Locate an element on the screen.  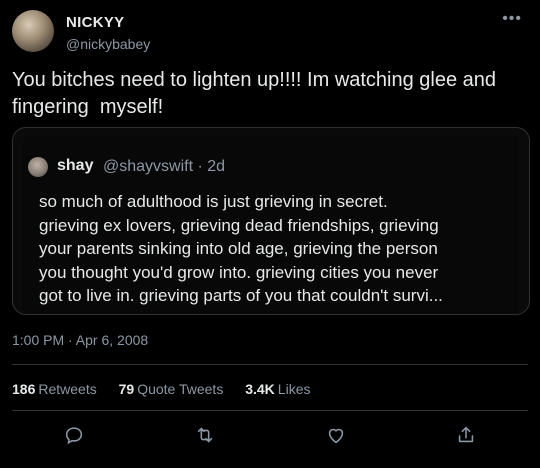
quoted-author-handle: @shayvswift · 2d is located at coordinates (164, 166).